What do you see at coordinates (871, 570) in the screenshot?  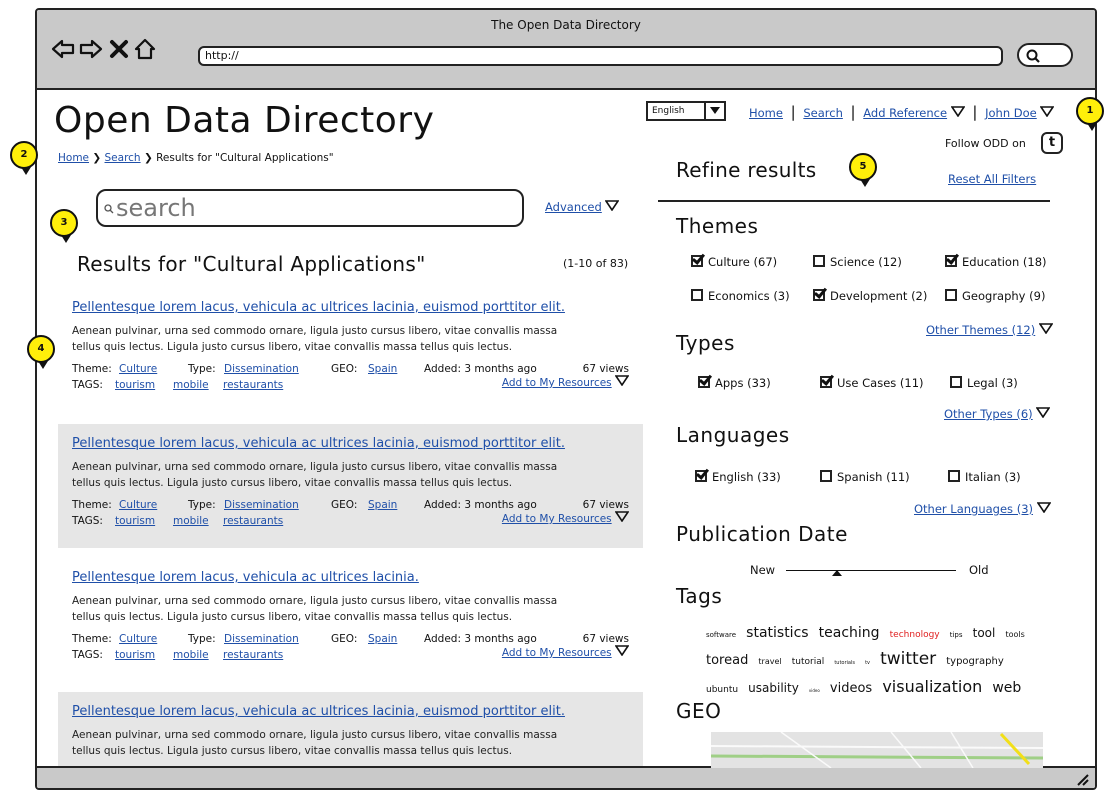 I see `pubdate-slider-track` at bounding box center [871, 570].